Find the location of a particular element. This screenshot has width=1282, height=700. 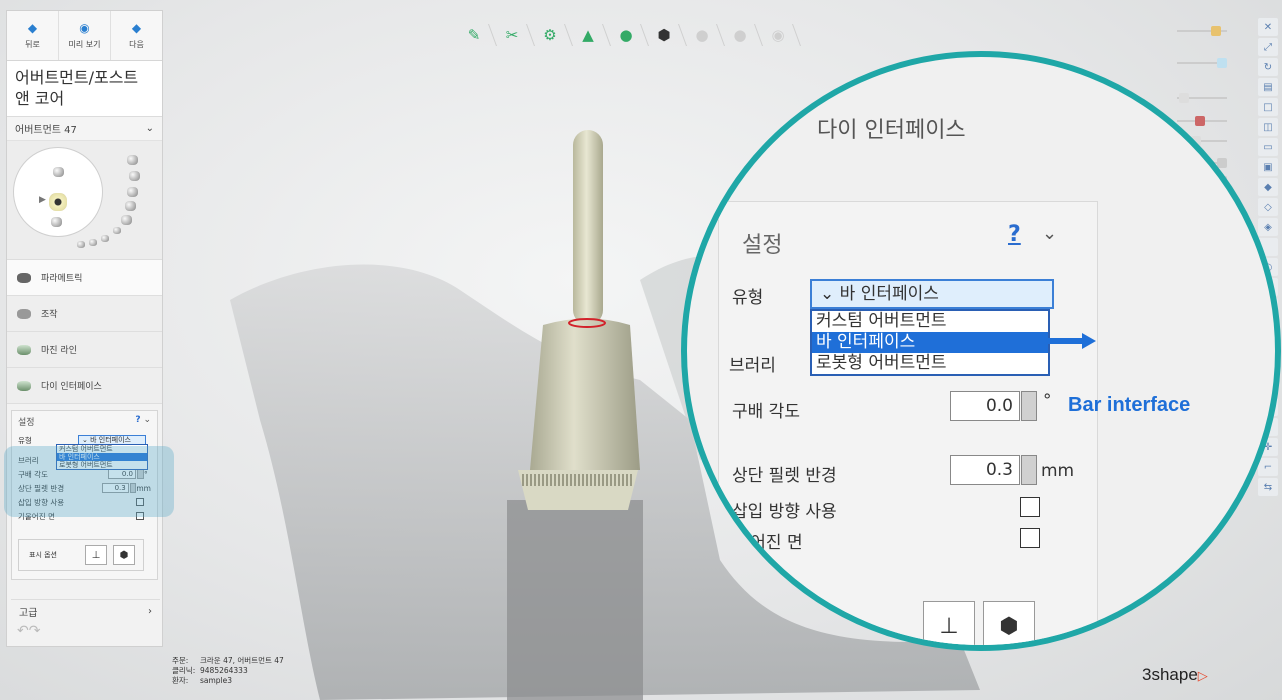

magnified-dropdown-list: 커스텀 어버트먼트 바 인터페이스 로봇형 어버트먼트 is located at coordinates (930, 342).